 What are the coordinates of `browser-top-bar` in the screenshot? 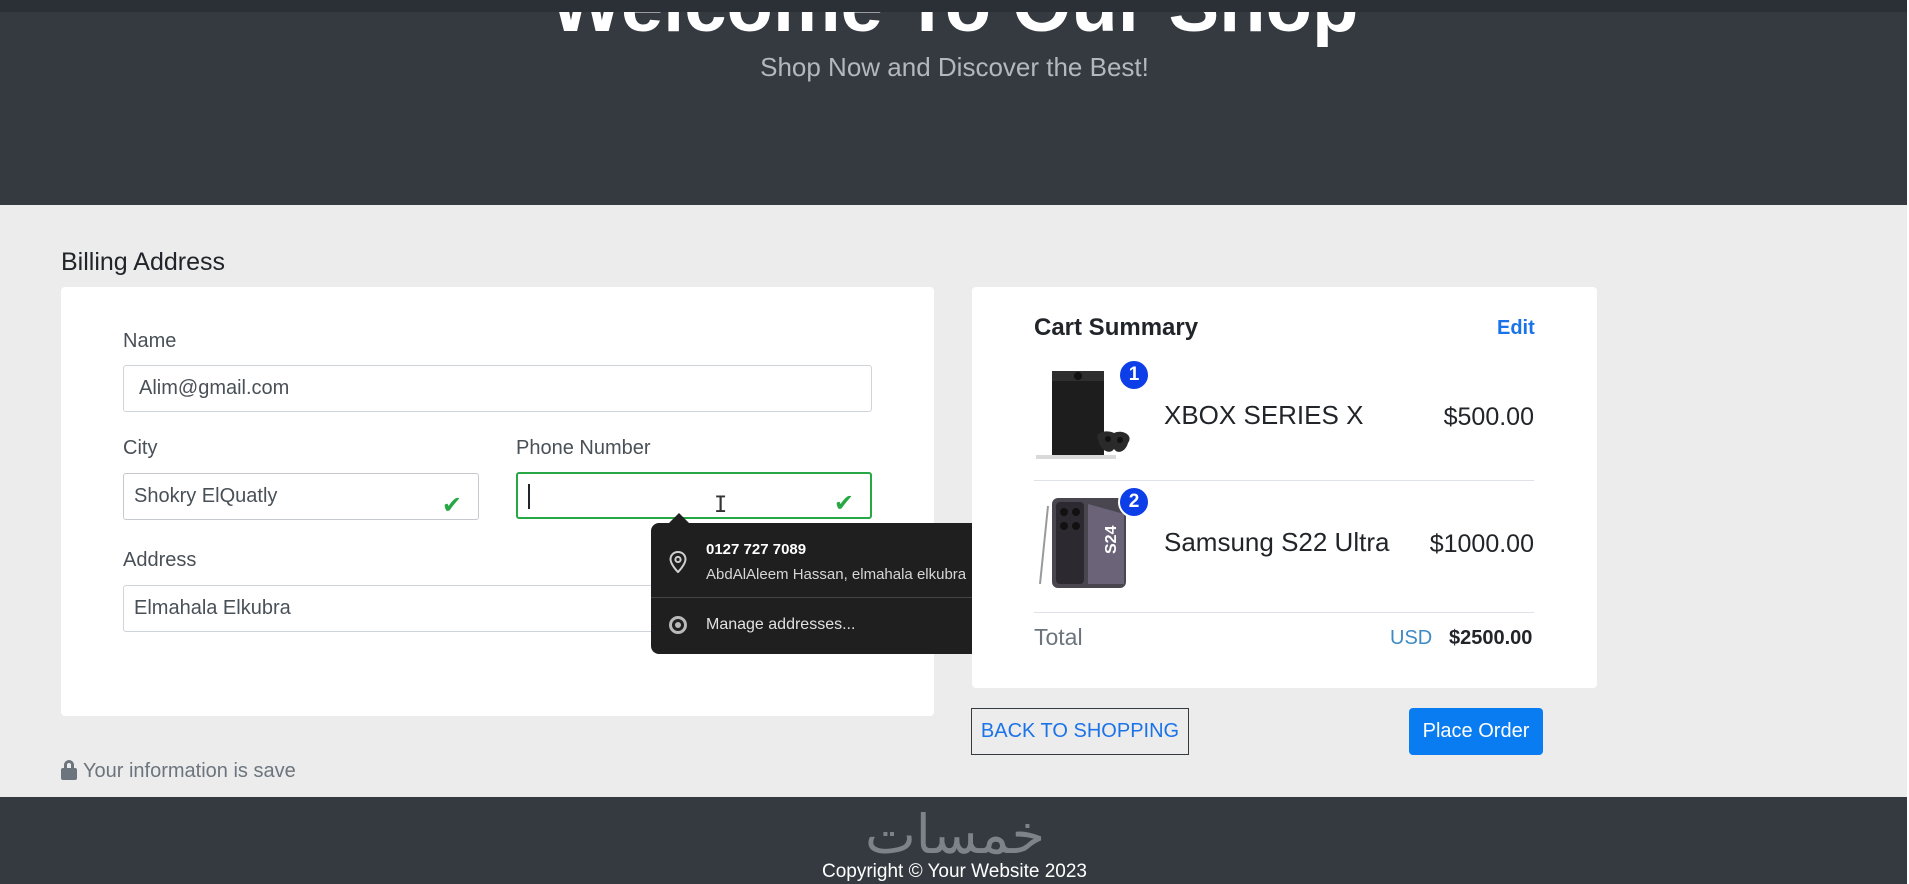 It's located at (954, 6).